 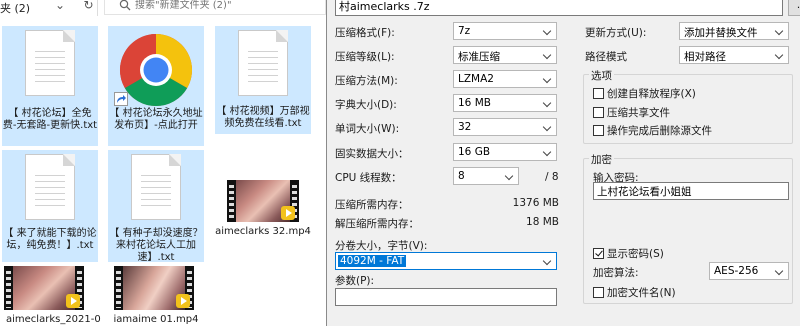 I want to click on archive-name-field, so click(x=559, y=8).